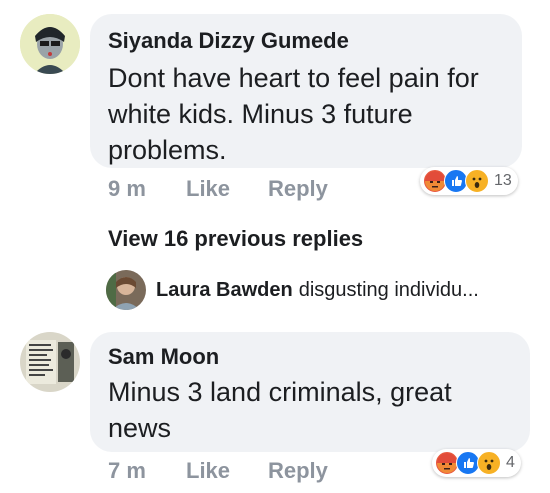 The width and height of the screenshot is (550, 493). What do you see at coordinates (235, 239) in the screenshot?
I see `view-previous-replies-link: View 16 previous replies` at bounding box center [235, 239].